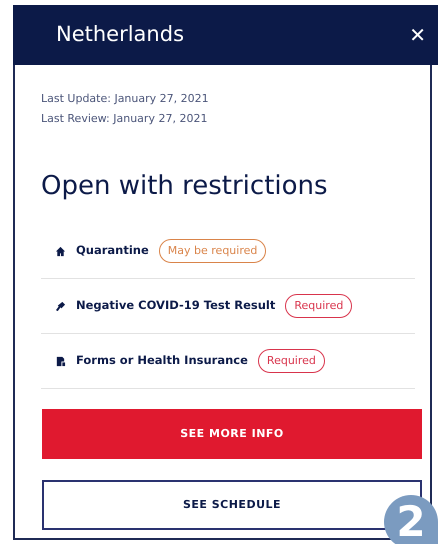  What do you see at coordinates (124, 119) in the screenshot?
I see `update-date: Last Review: January 27, 2021` at bounding box center [124, 119].